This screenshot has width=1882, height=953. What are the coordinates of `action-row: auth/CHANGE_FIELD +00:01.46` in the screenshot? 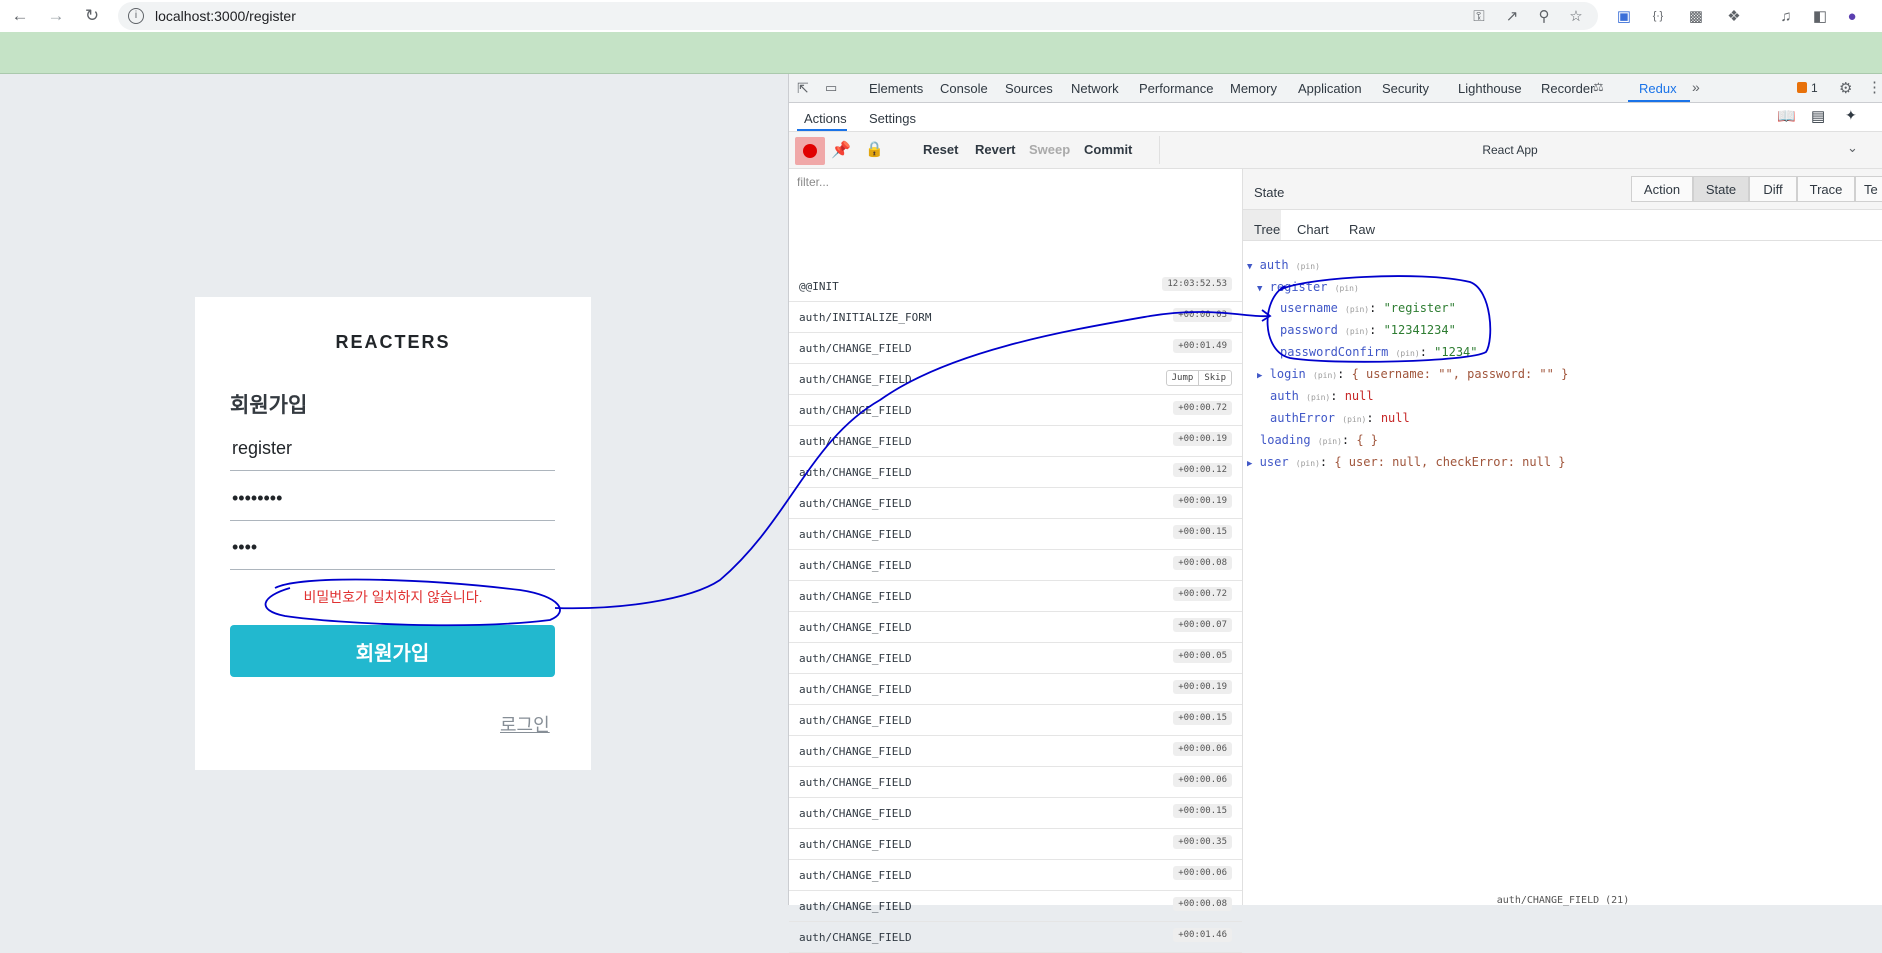 It's located at (1015, 937).